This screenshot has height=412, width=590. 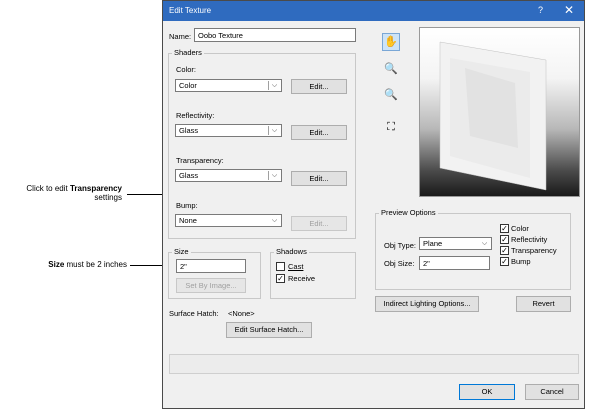 What do you see at coordinates (455, 243) in the screenshot?
I see `obj-type-select: Plane ⌵` at bounding box center [455, 243].